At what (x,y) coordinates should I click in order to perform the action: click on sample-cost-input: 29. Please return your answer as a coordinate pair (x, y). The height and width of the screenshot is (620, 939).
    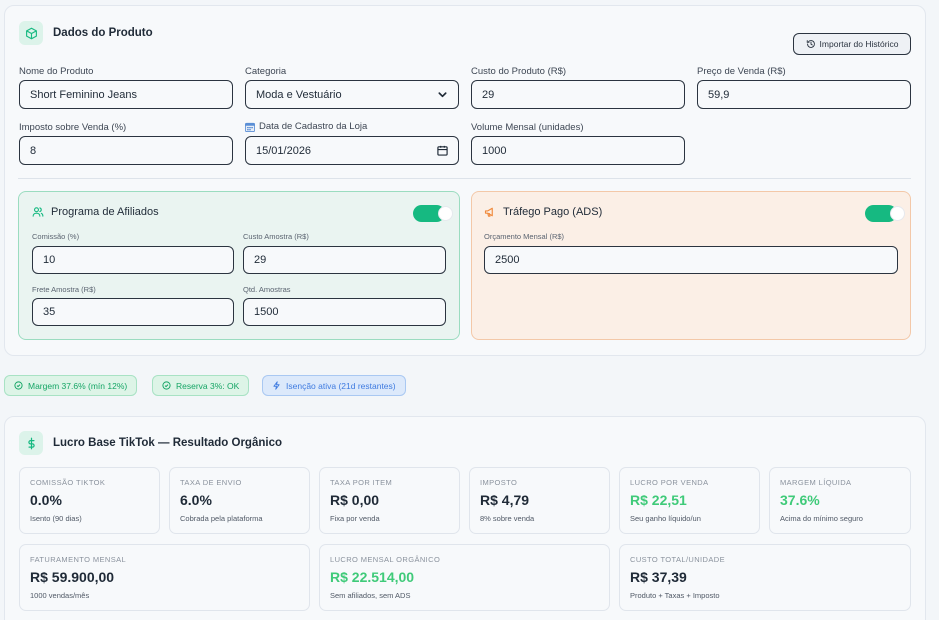
    Looking at the image, I should click on (344, 260).